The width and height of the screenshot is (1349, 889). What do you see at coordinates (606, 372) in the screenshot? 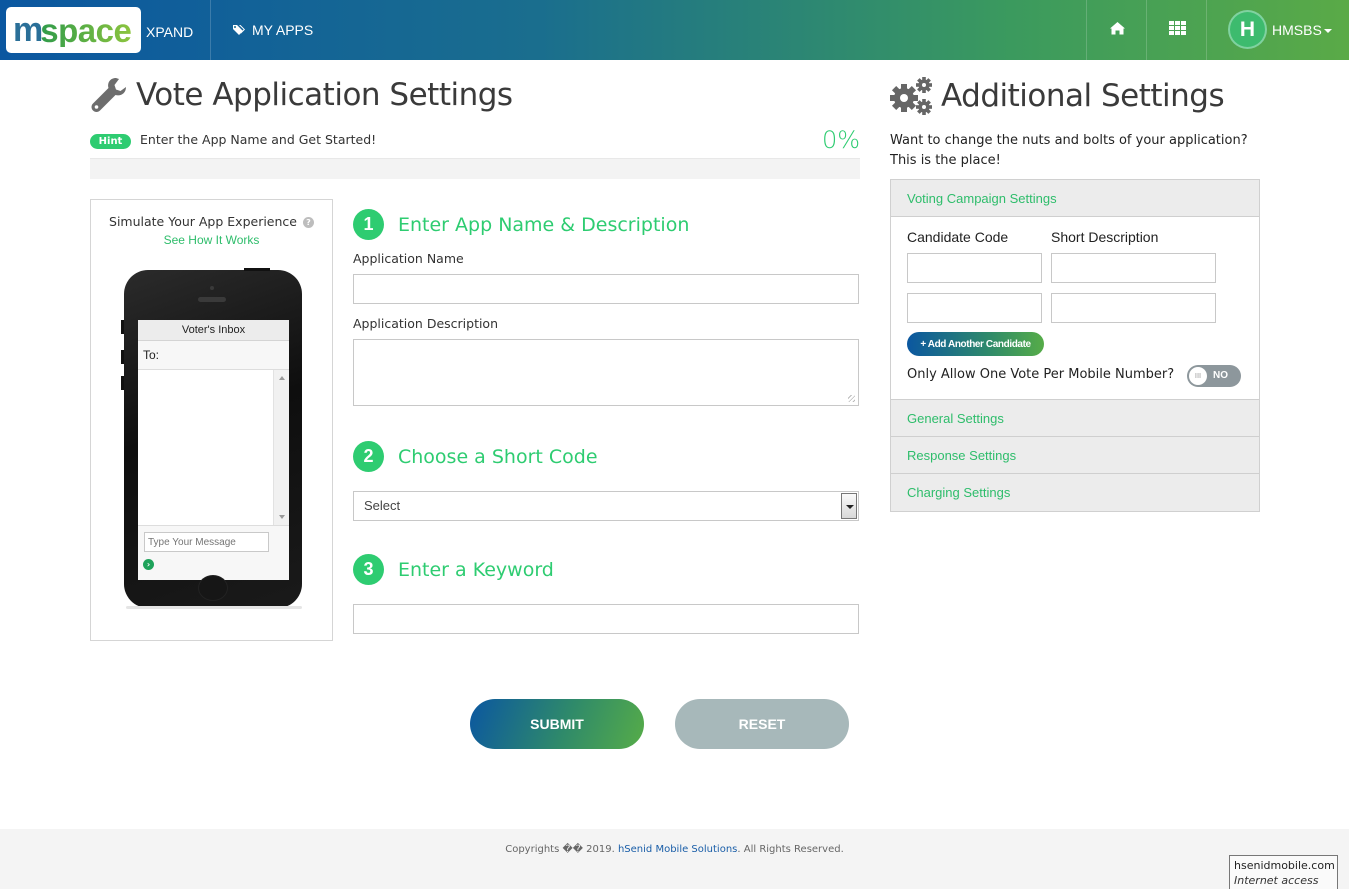
I see `app-description-textarea` at bounding box center [606, 372].